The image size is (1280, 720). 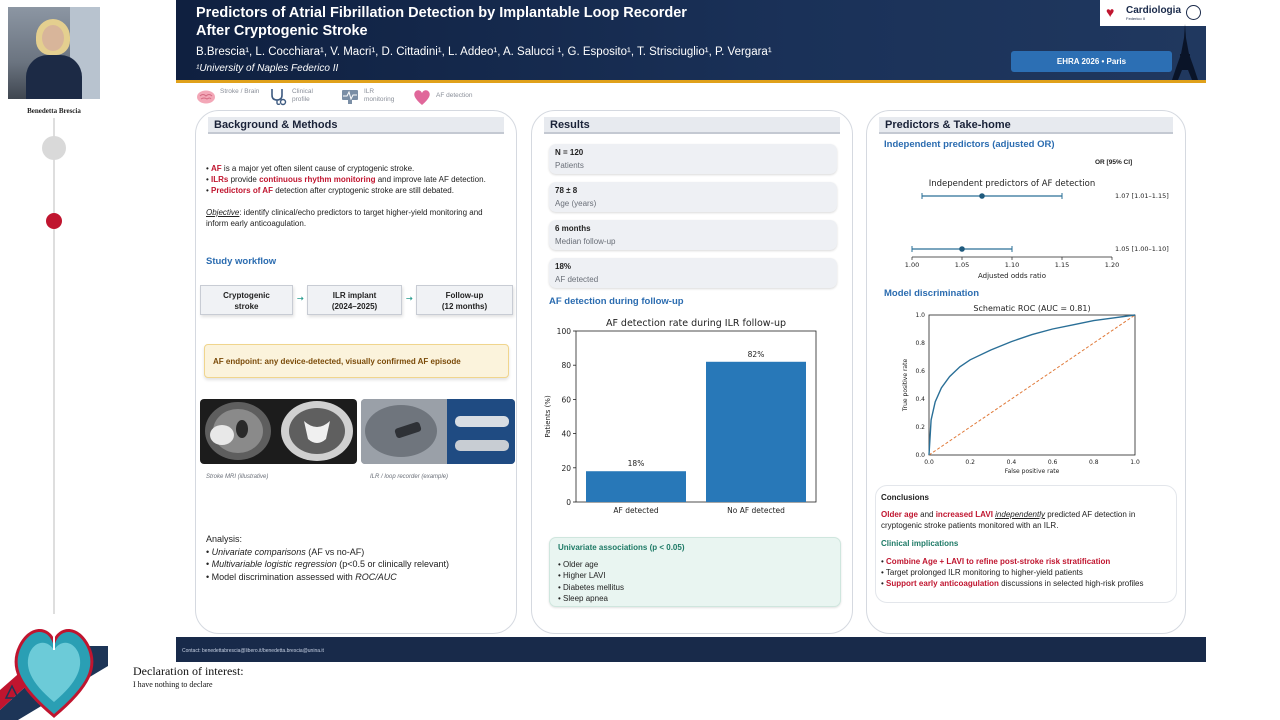 What do you see at coordinates (1193, 12) in the screenshot?
I see `university-seal-icon` at bounding box center [1193, 12].